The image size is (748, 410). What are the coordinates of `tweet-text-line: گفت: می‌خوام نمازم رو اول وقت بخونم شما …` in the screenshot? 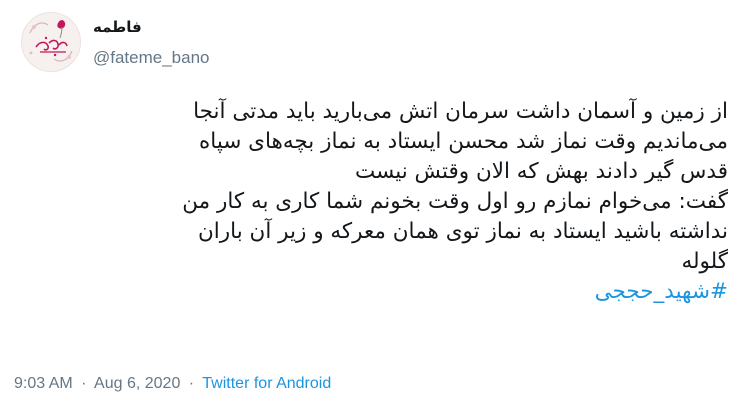 It's located at (455, 201).